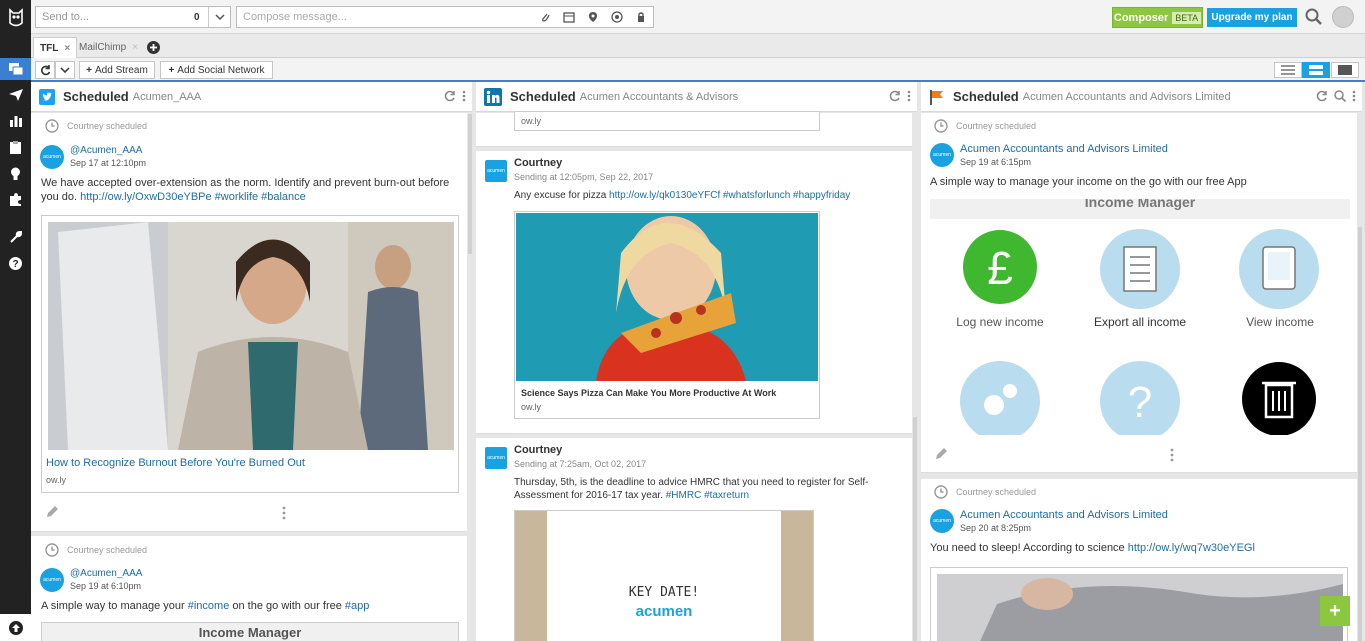  Describe the element at coordinates (209, 606) in the screenshot. I see `message-tag: #income` at that location.